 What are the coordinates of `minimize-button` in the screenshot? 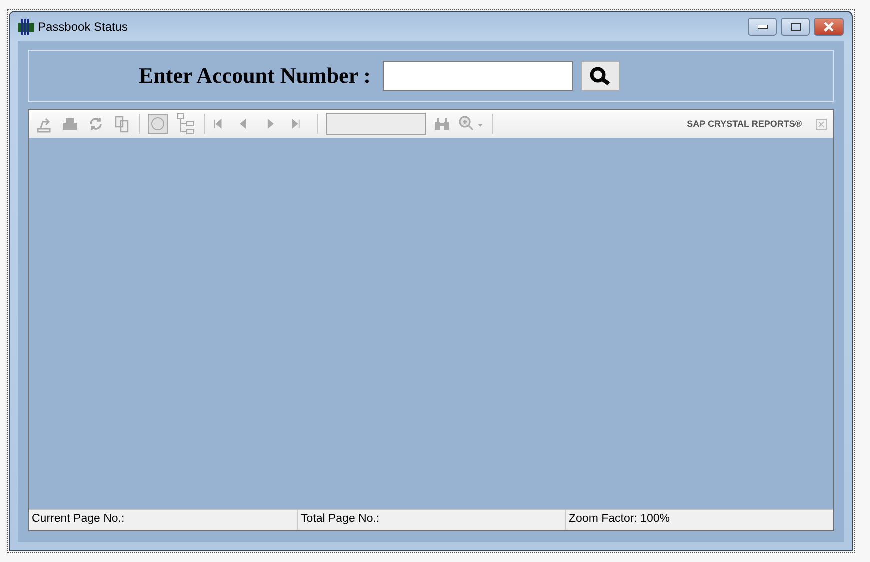 It's located at (762, 27).